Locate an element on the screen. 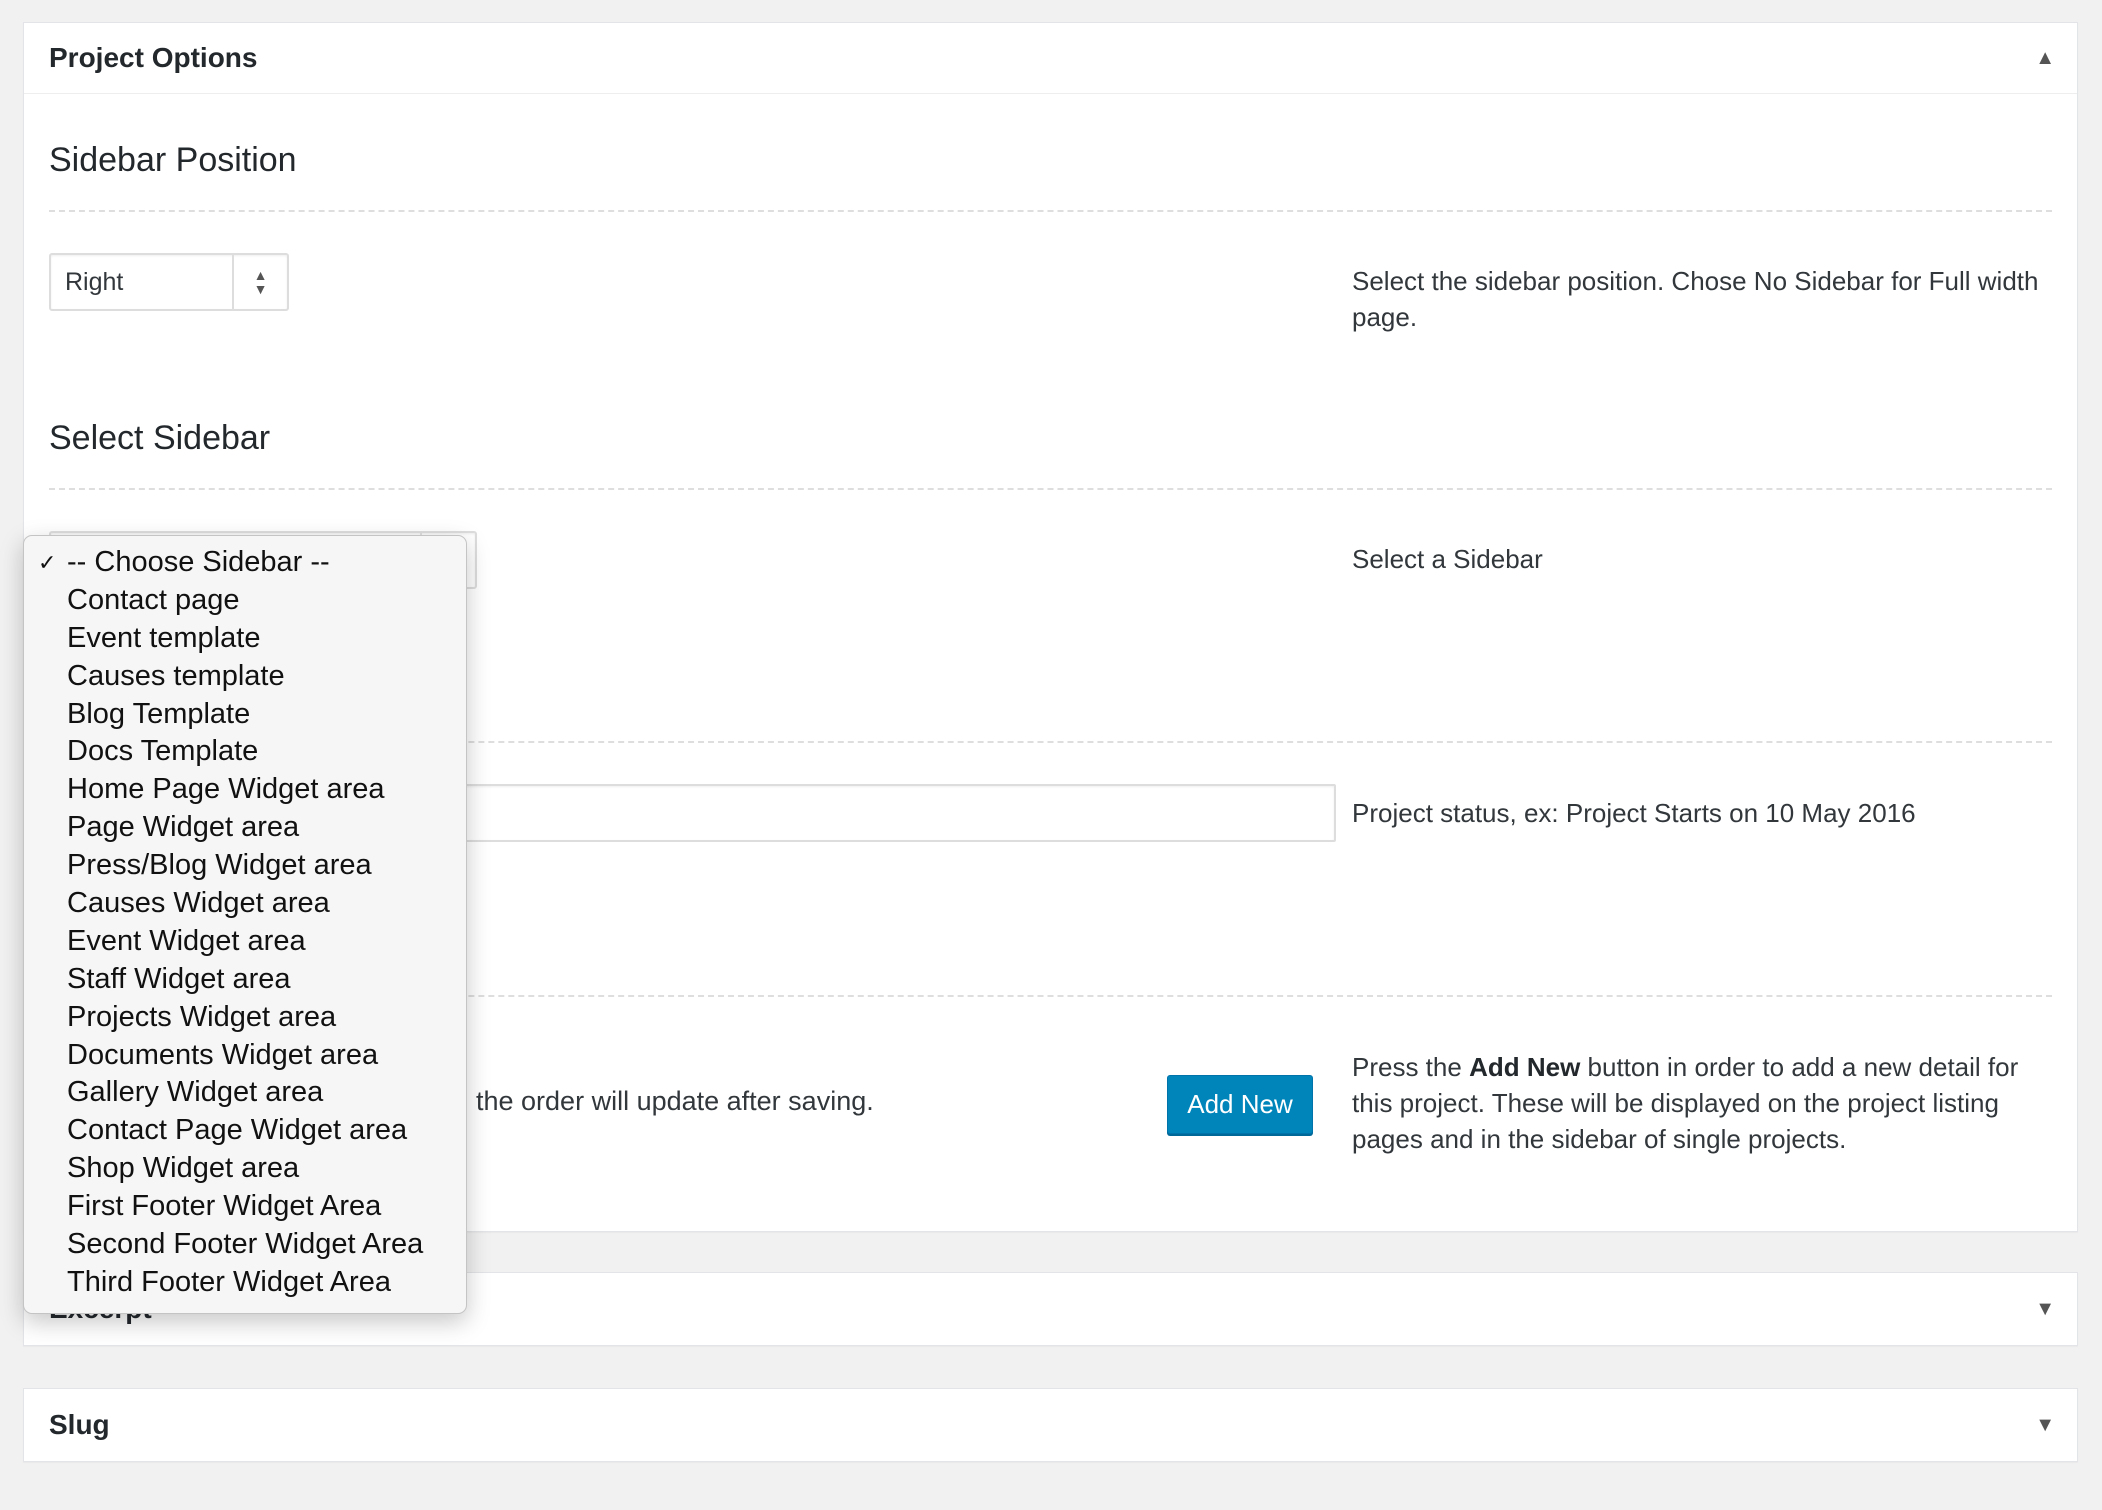 The width and height of the screenshot is (2102, 1510). dropdown-option: Third Footer Widget Area is located at coordinates (245, 1283).